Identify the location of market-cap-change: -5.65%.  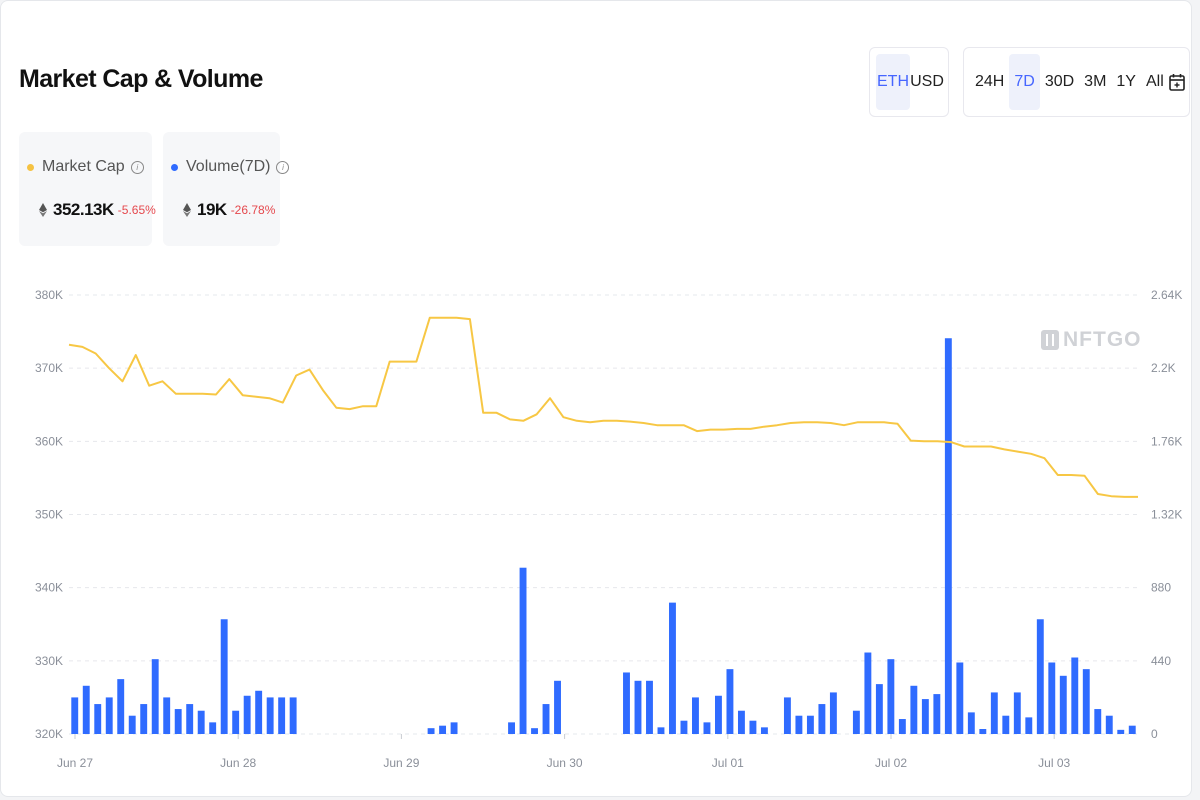
(136, 210).